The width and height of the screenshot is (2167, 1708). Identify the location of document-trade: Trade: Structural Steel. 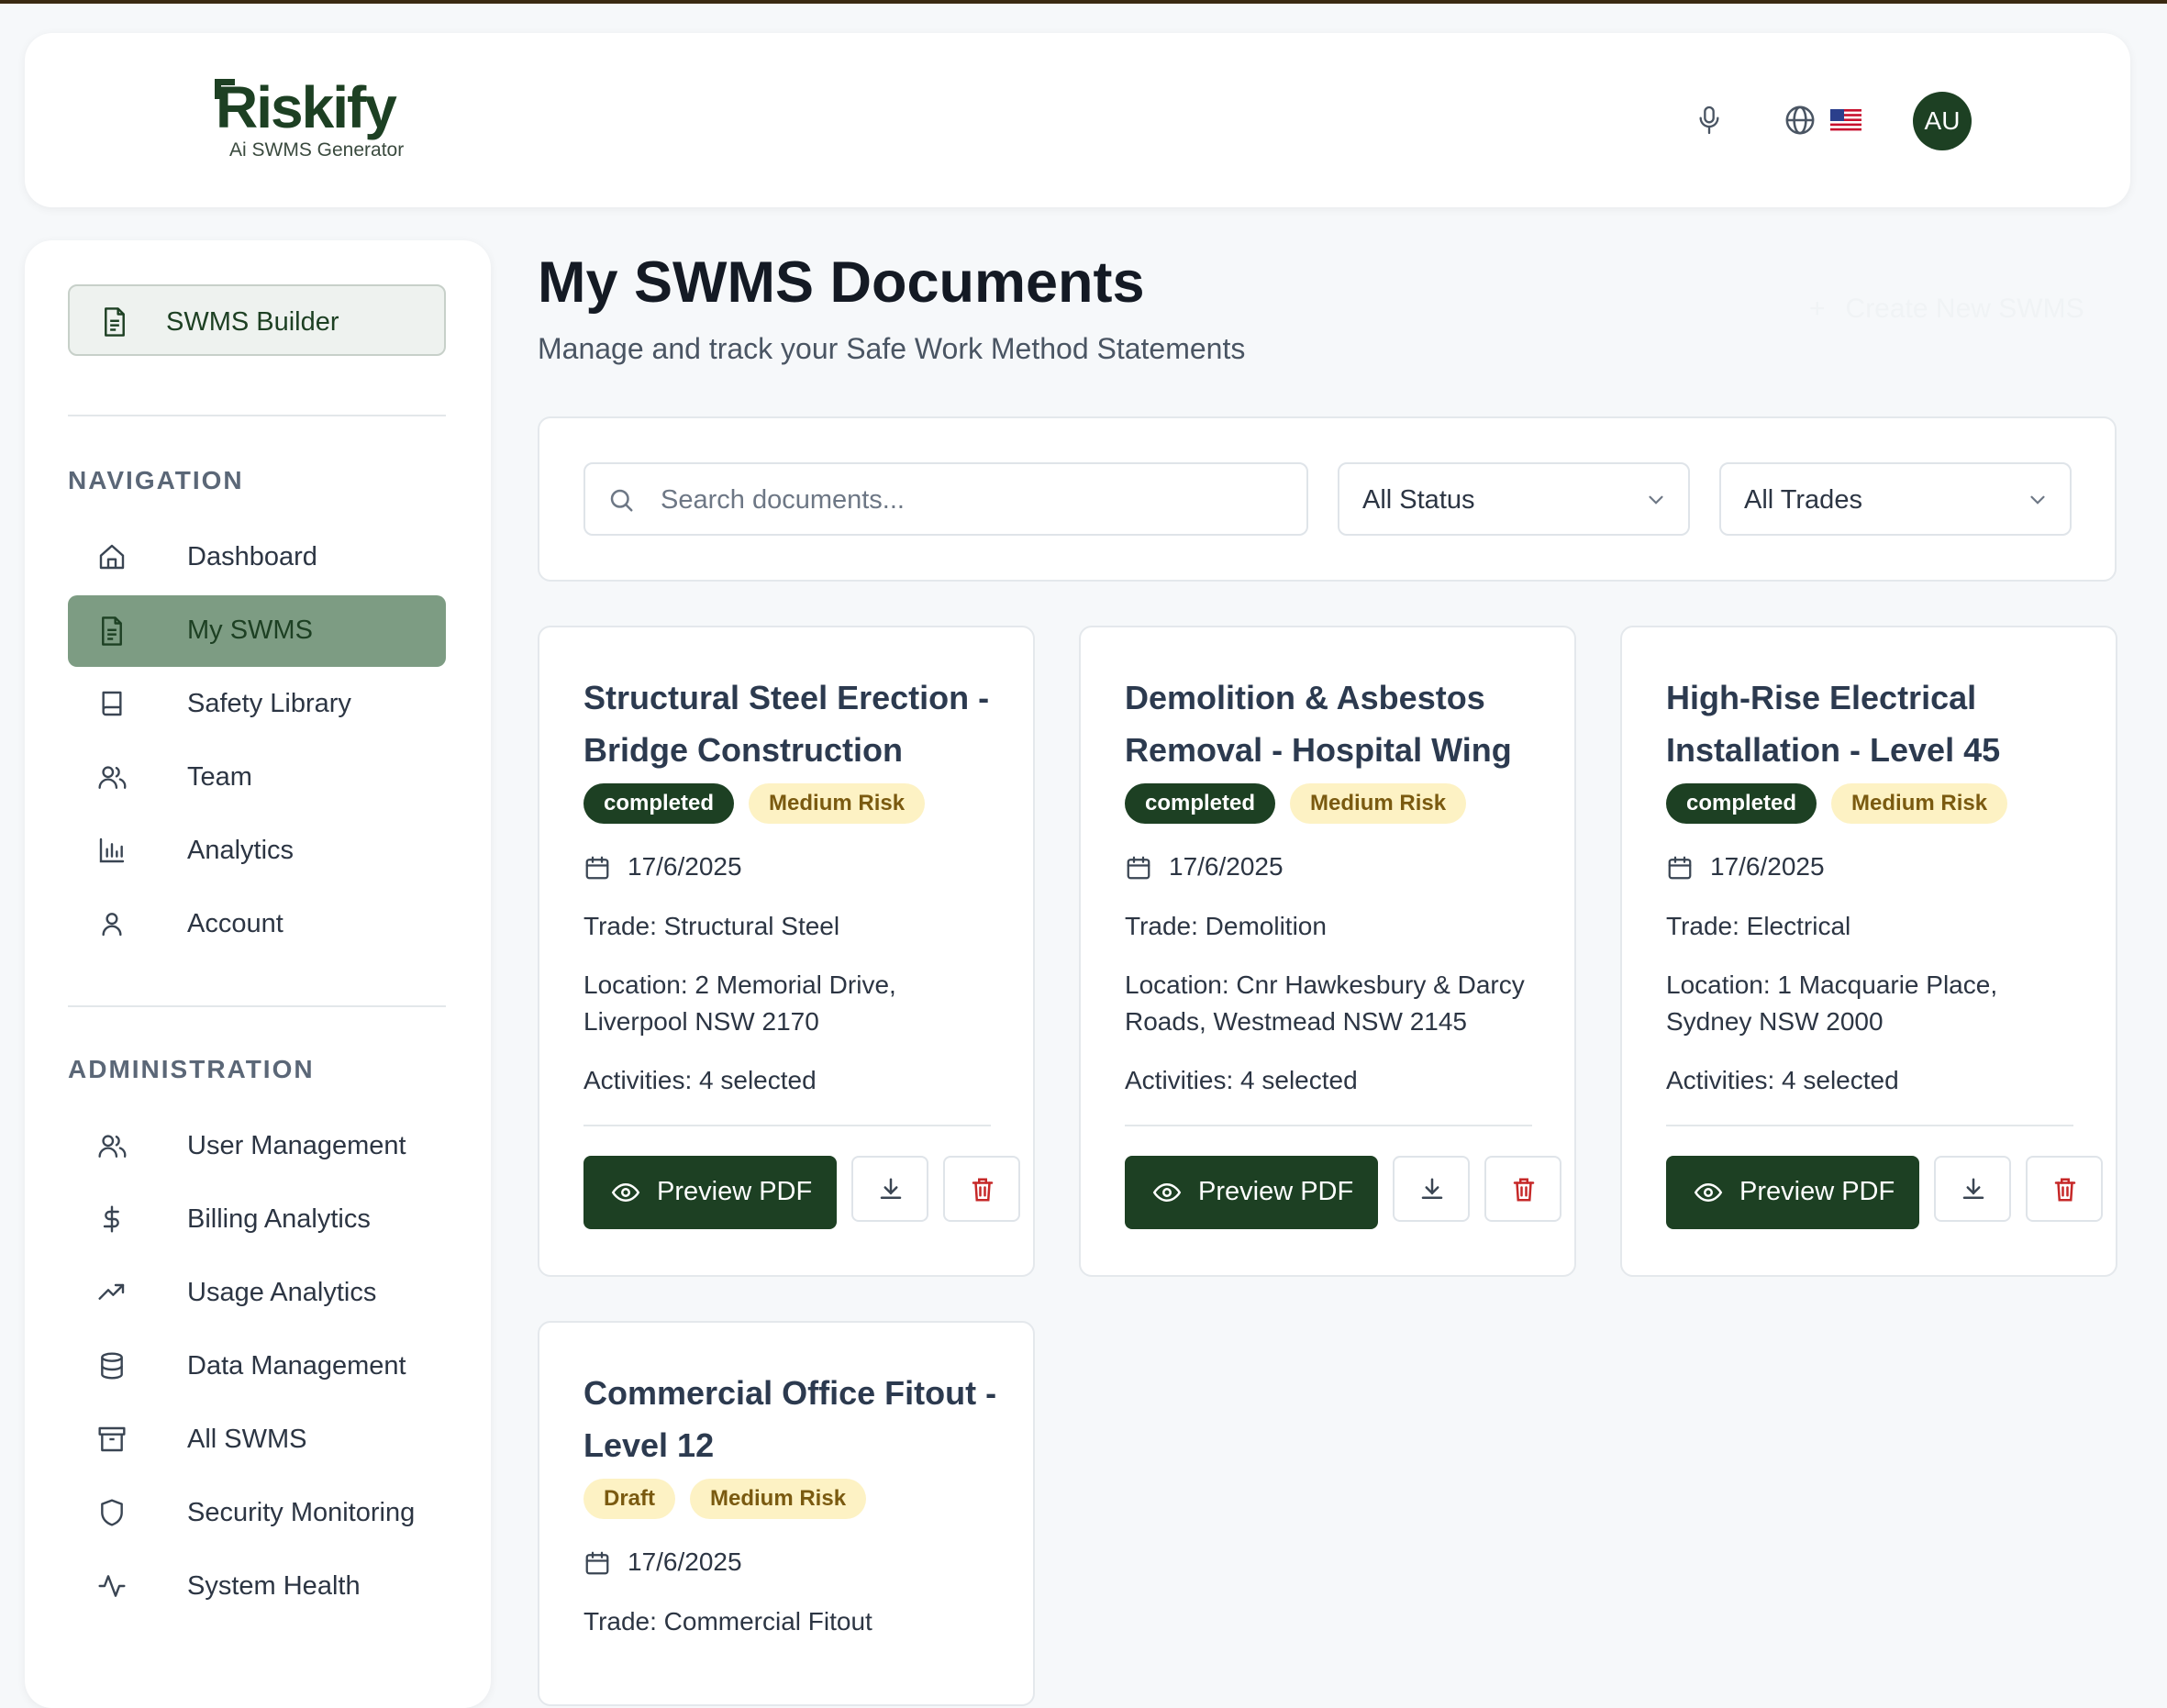
(712, 926).